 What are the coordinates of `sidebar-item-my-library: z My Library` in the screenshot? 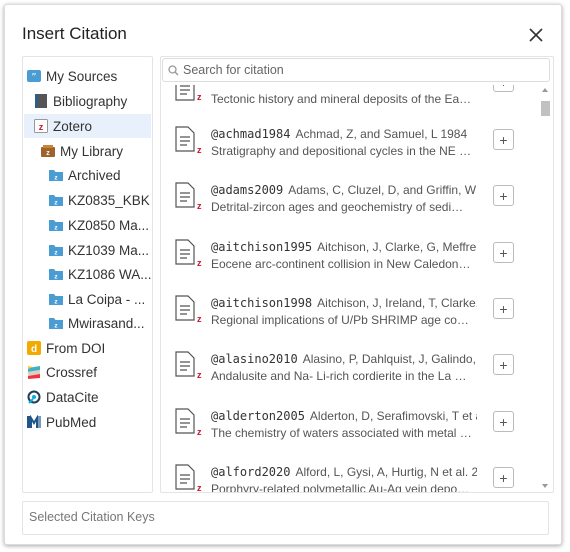 It's located at (96, 151).